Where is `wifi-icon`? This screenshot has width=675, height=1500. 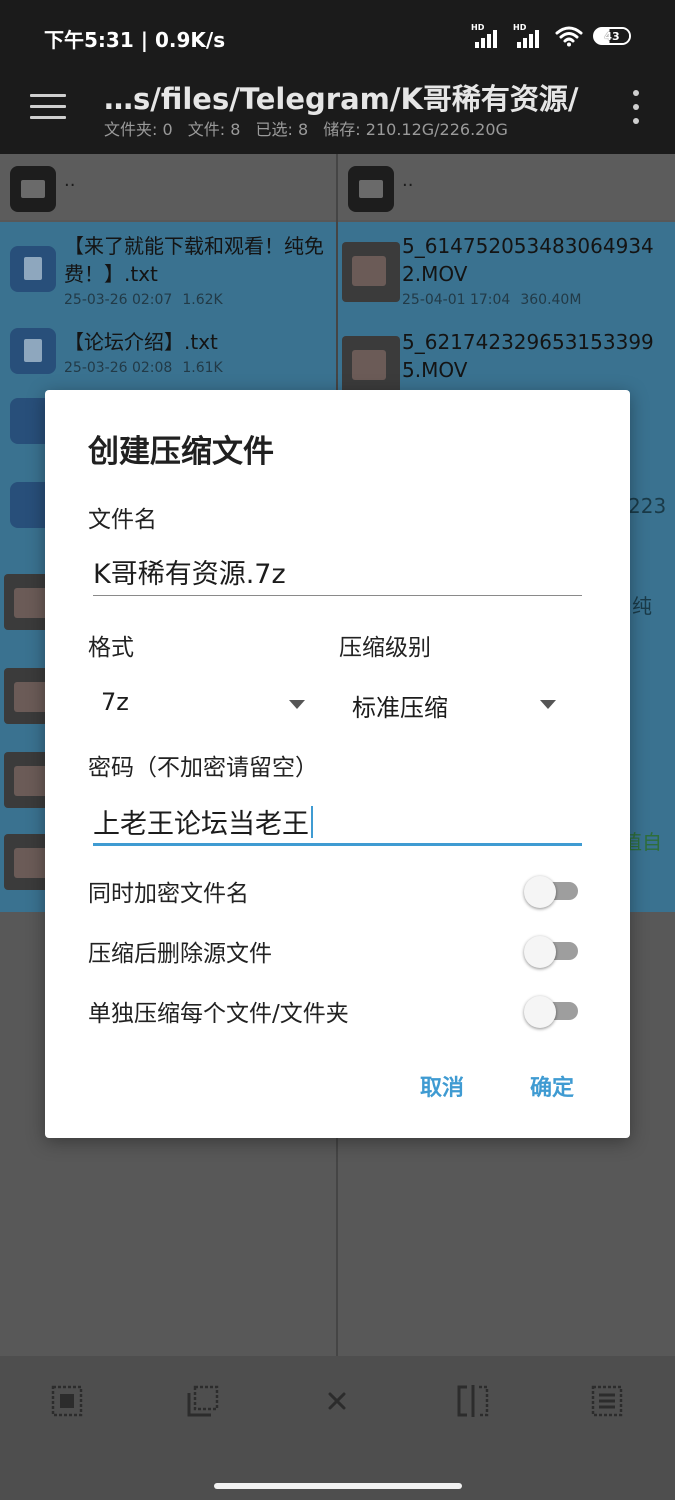 wifi-icon is located at coordinates (569, 36).